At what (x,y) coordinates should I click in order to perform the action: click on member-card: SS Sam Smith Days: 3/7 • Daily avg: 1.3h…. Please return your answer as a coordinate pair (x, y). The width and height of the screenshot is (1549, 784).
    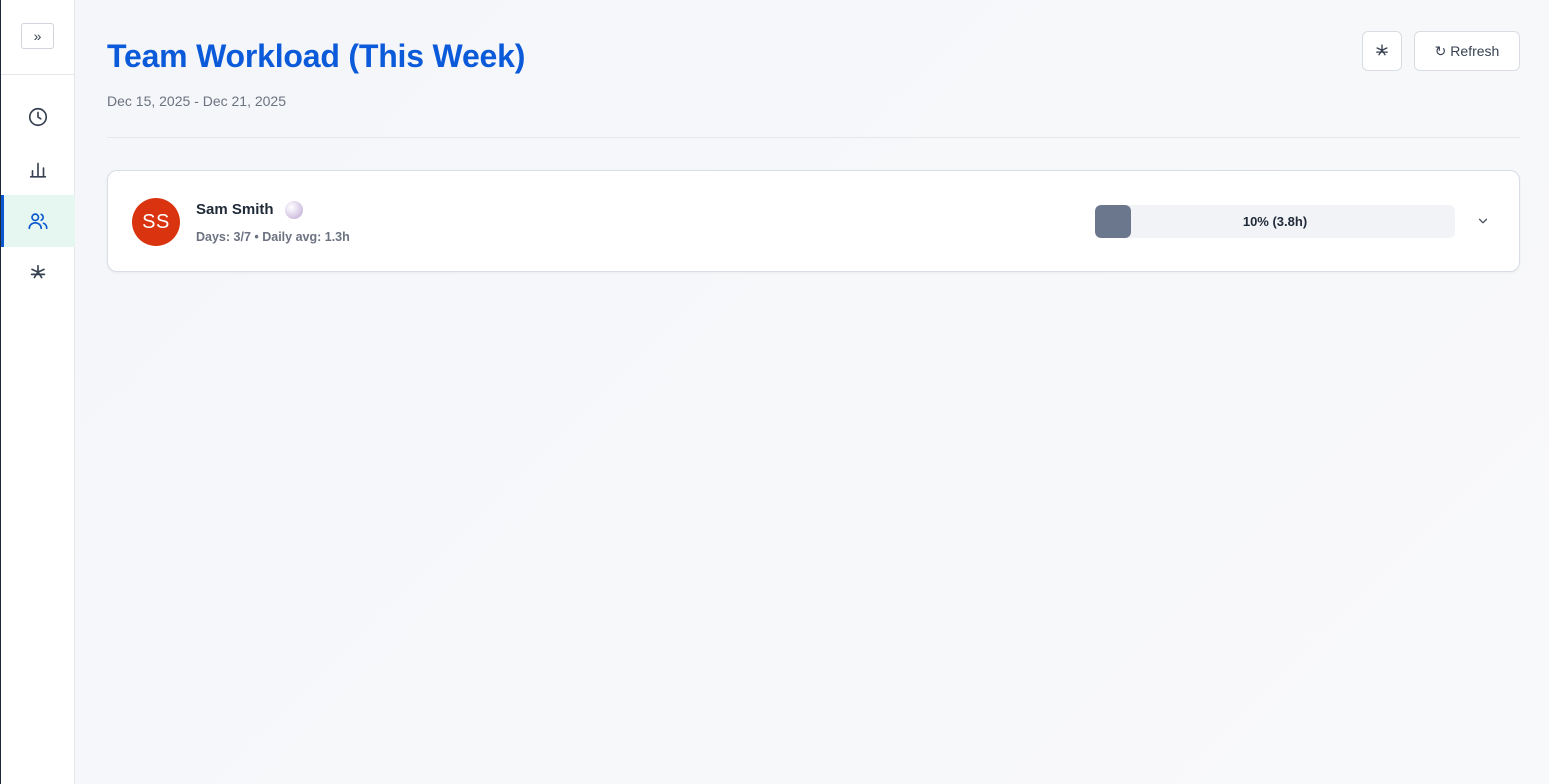
    Looking at the image, I should click on (813, 221).